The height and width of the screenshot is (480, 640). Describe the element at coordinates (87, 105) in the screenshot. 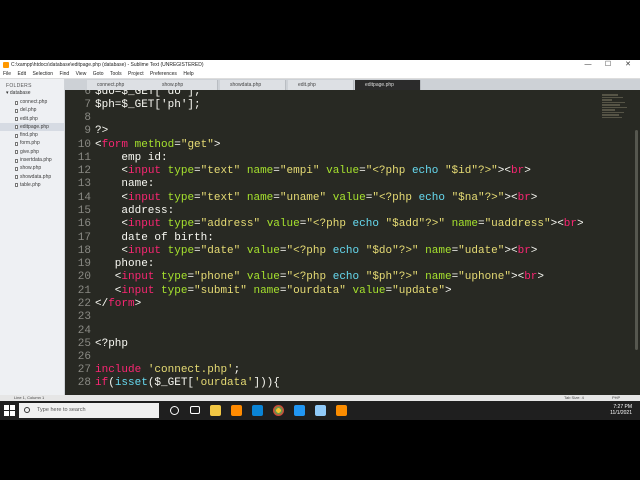

I see `line-number: 7` at that location.